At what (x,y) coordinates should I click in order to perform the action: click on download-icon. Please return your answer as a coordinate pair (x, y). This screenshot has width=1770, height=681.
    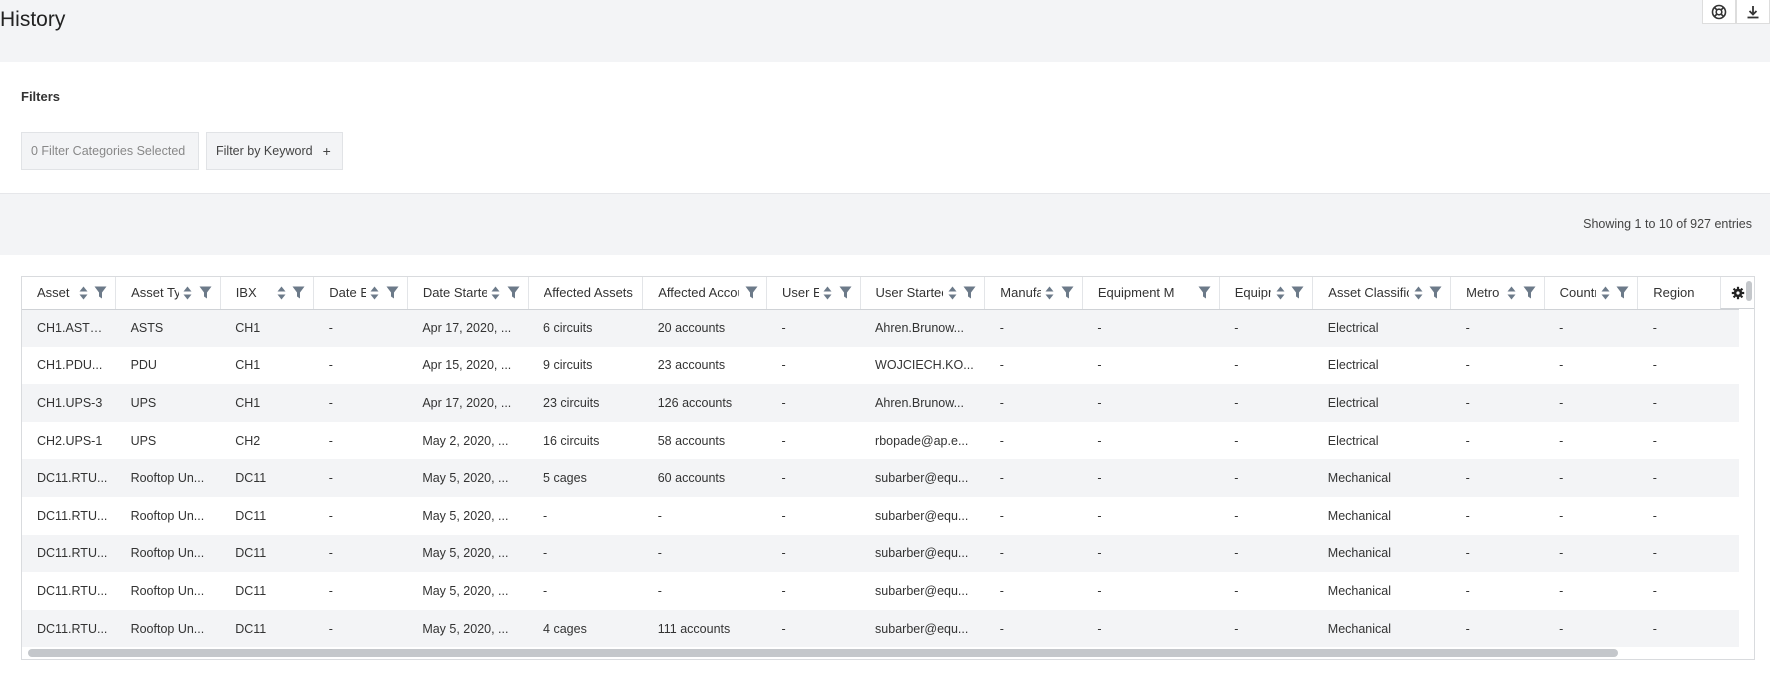
    Looking at the image, I should click on (1753, 12).